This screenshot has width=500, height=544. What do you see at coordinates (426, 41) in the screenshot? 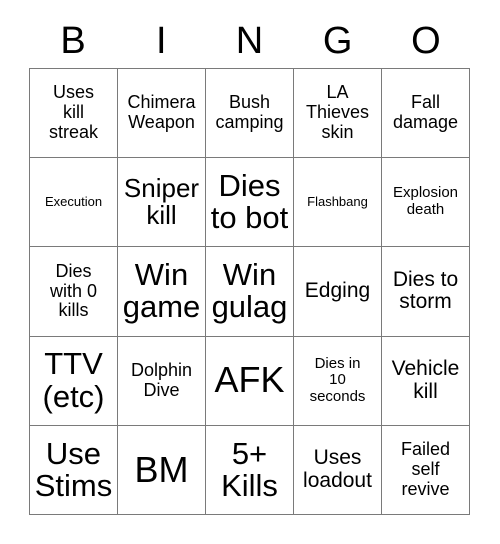
I see `bingo-header-letter-o: O` at bounding box center [426, 41].